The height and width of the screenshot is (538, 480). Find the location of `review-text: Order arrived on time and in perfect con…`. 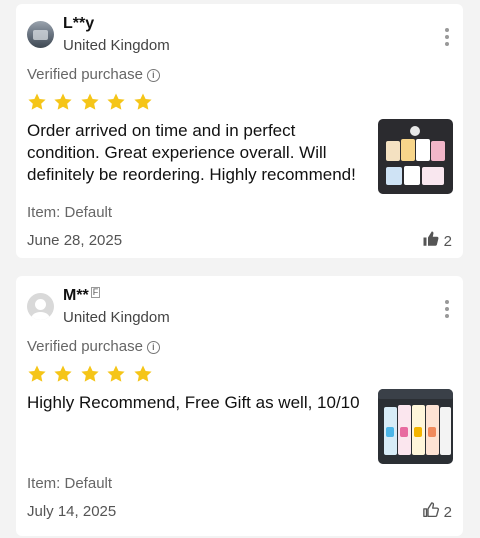

review-text: Order arrived on time and in perfect con… is located at coordinates (191, 152).